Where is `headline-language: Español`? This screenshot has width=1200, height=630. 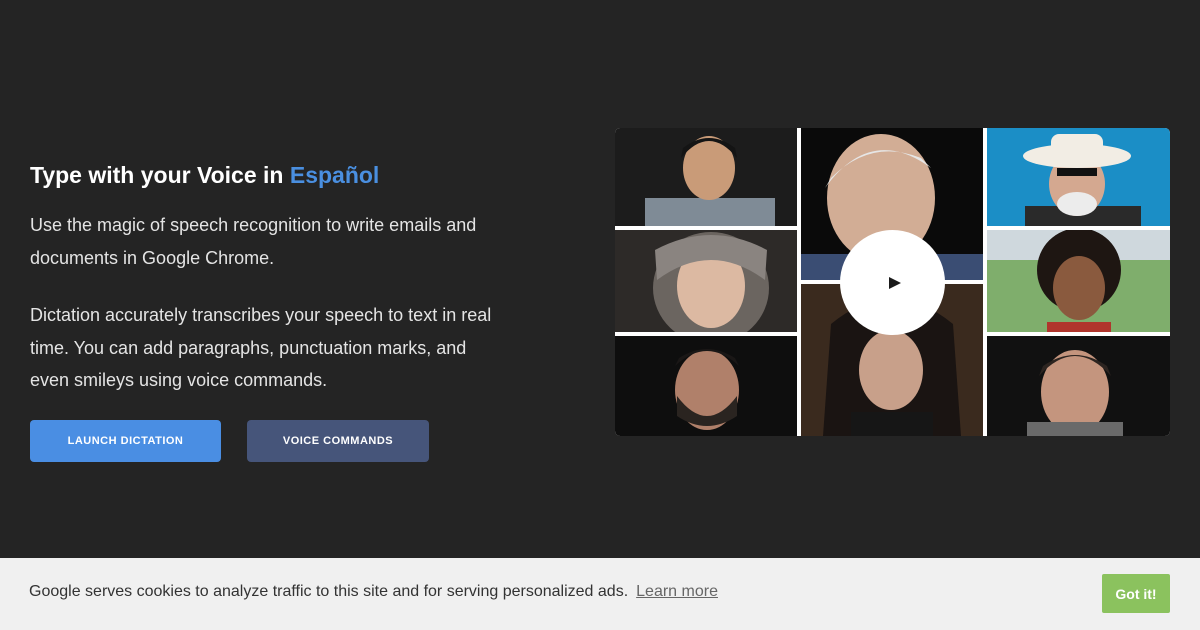 headline-language: Español is located at coordinates (334, 175).